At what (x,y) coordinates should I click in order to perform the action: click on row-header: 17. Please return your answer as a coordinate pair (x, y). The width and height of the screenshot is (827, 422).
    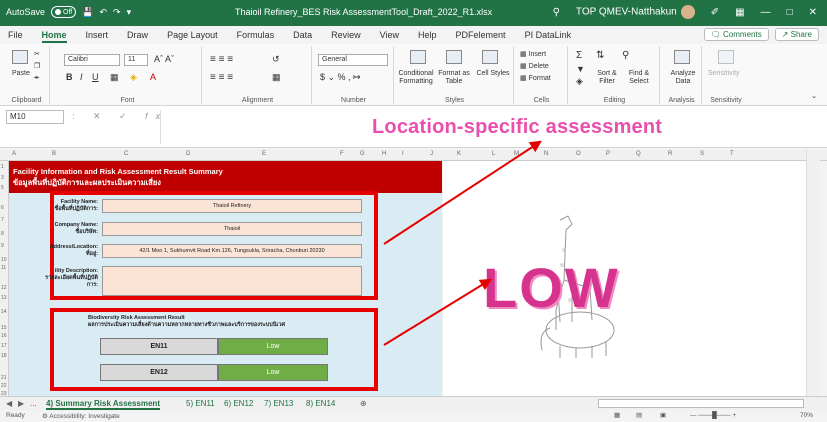
    Looking at the image, I should click on (4, 346).